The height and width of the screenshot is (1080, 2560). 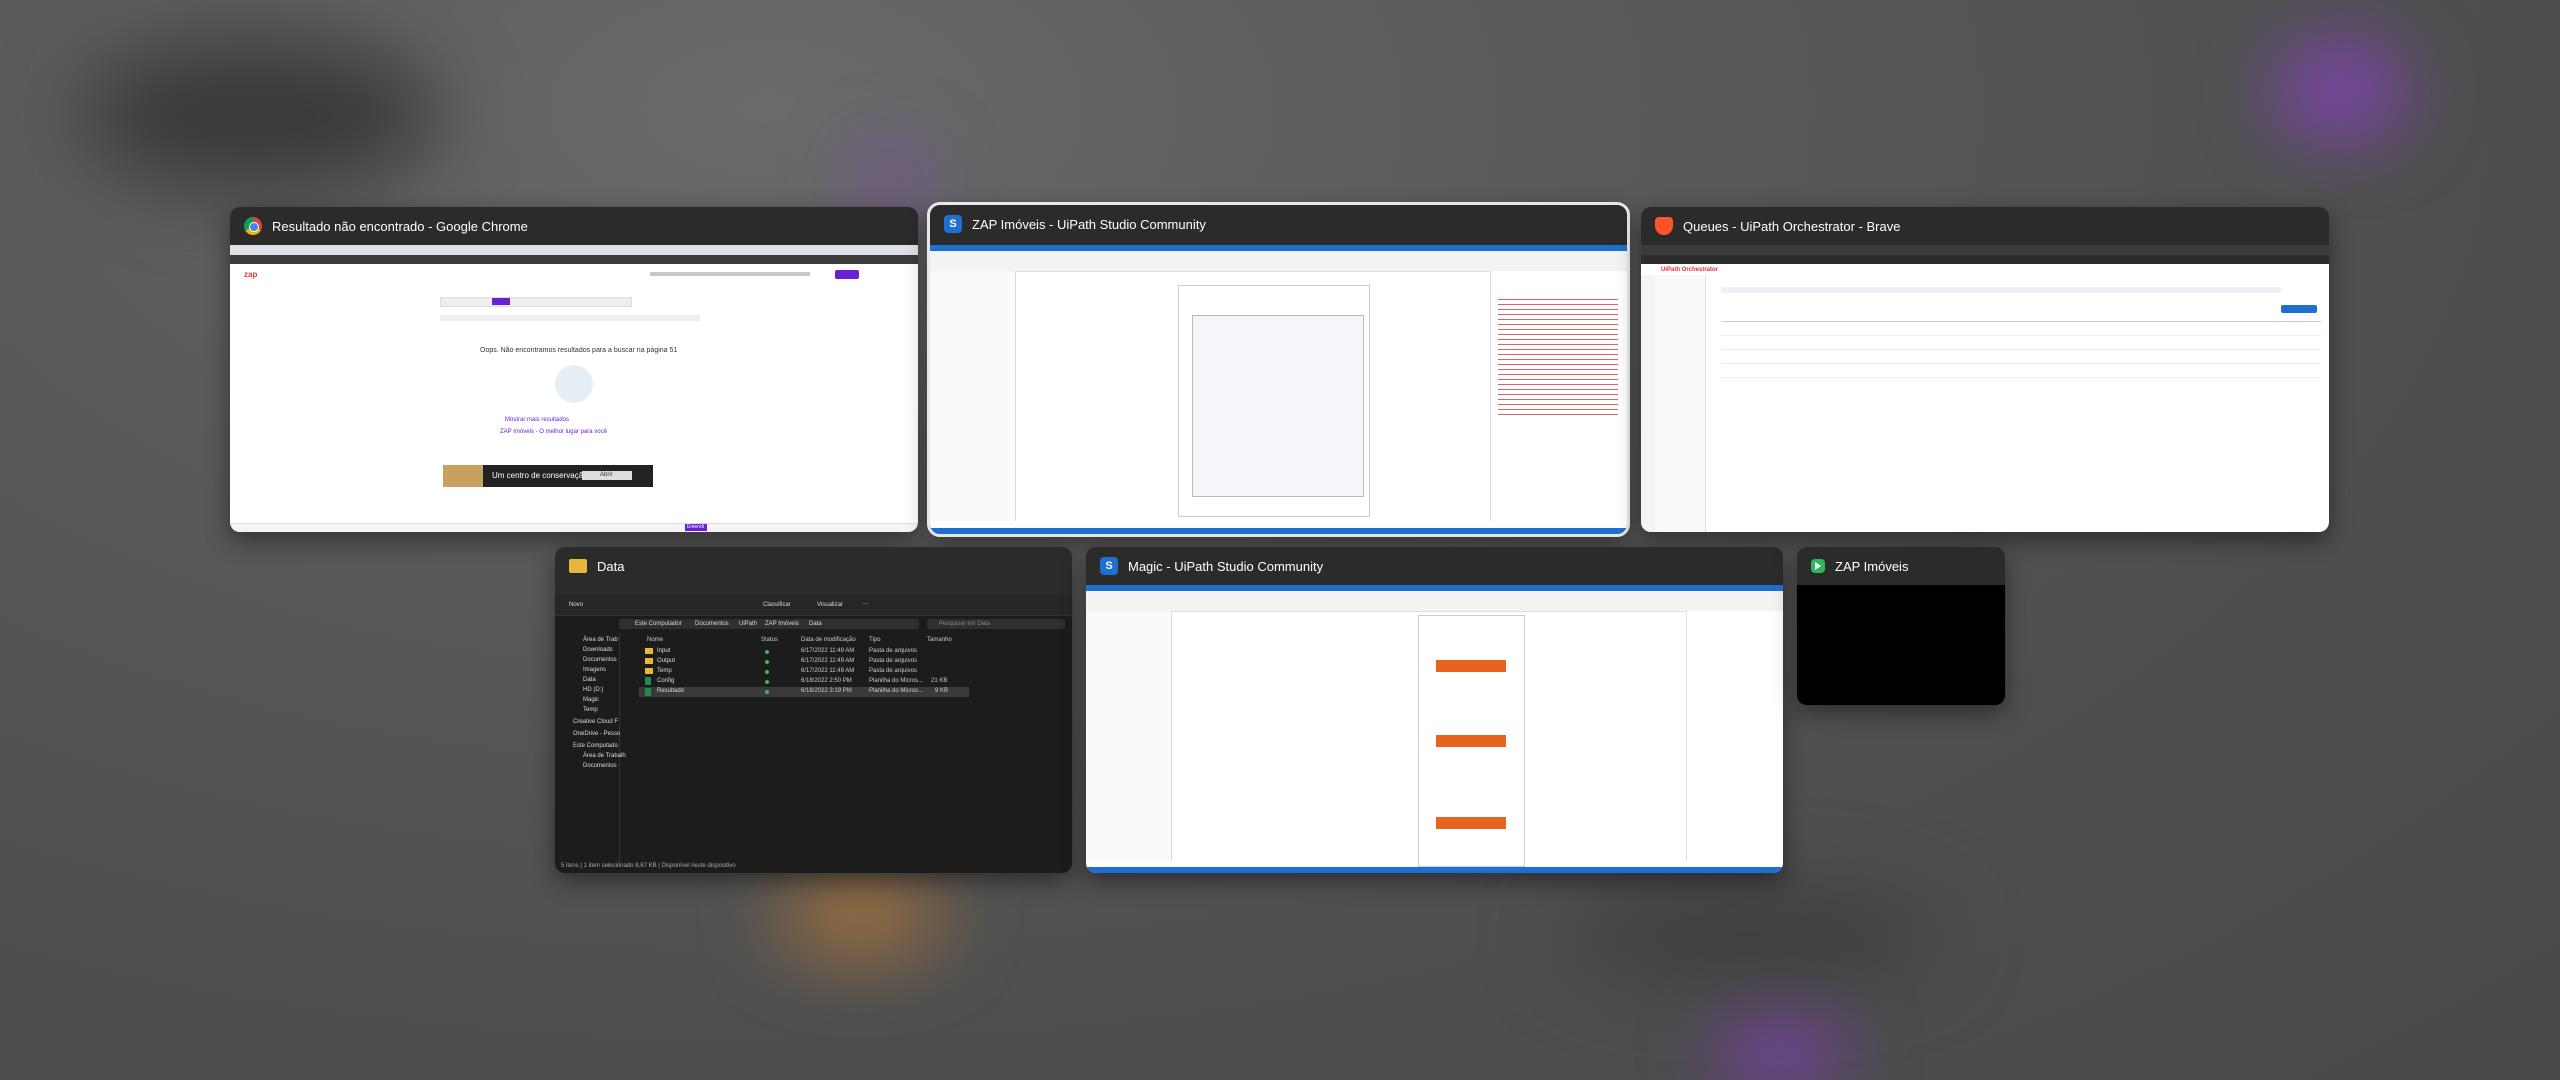 What do you see at coordinates (658, 624) in the screenshot?
I see `breadcrumb-1: Este Computador` at bounding box center [658, 624].